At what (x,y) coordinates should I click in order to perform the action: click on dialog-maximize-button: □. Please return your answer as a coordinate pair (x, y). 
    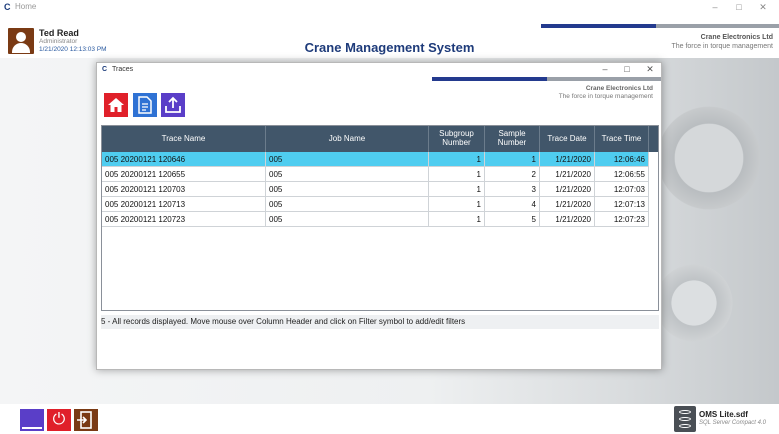
    Looking at the image, I should click on (627, 69).